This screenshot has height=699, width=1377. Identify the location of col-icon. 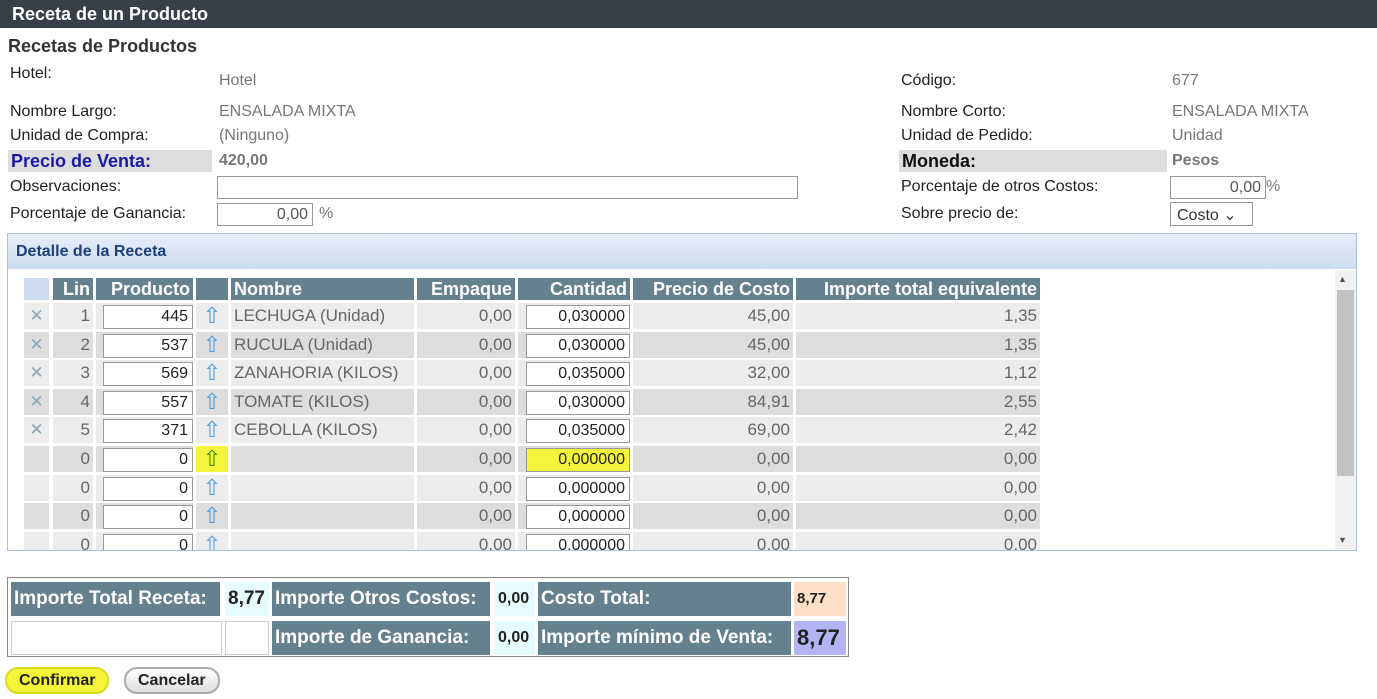
(212, 289).